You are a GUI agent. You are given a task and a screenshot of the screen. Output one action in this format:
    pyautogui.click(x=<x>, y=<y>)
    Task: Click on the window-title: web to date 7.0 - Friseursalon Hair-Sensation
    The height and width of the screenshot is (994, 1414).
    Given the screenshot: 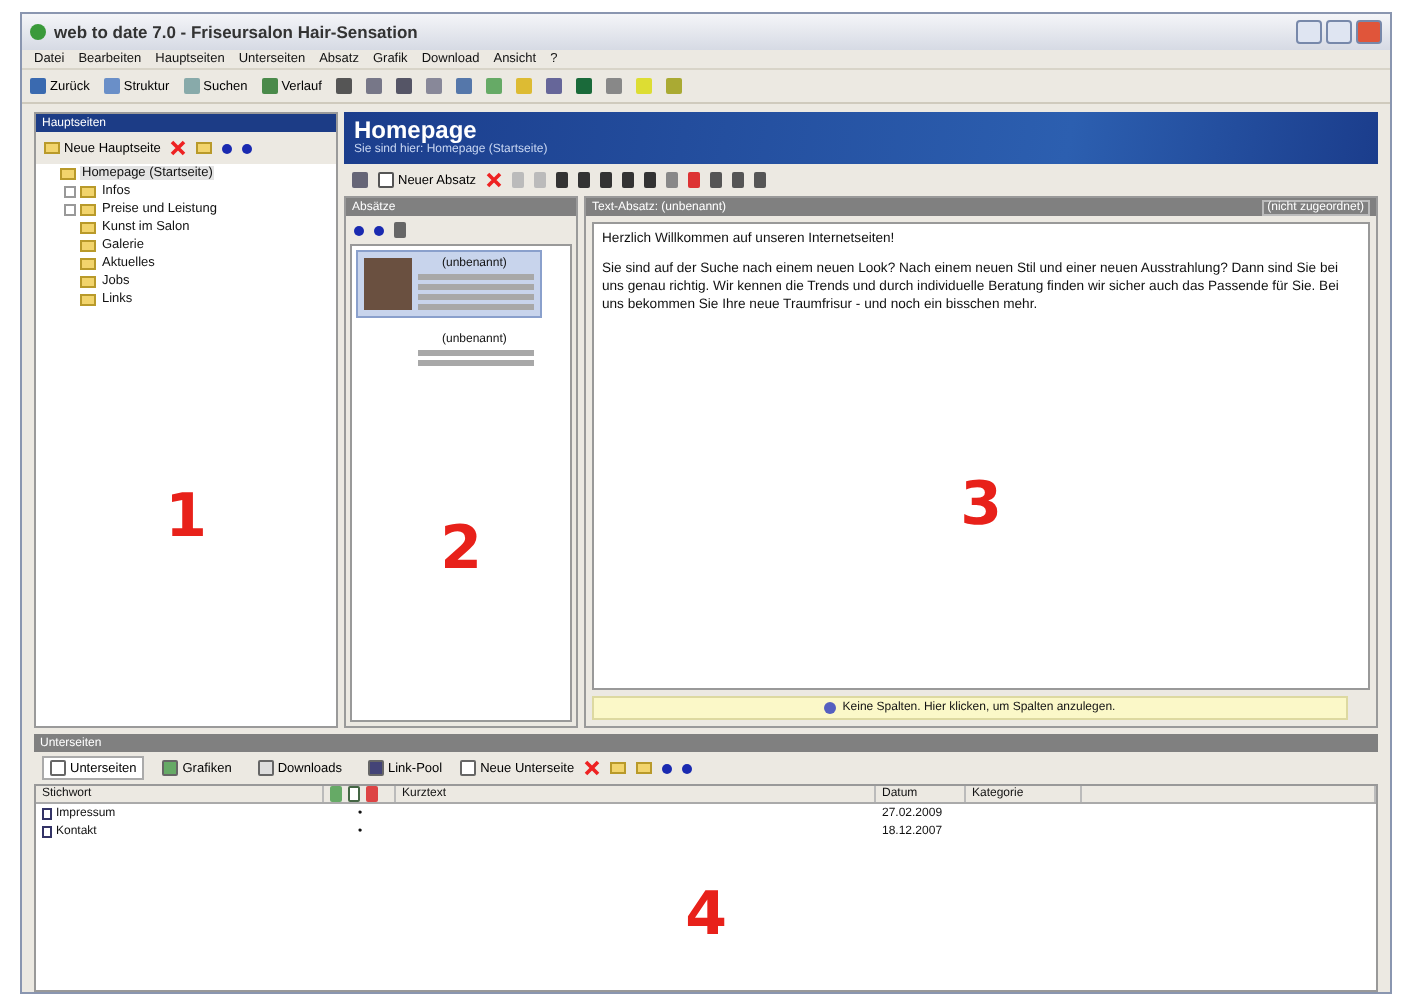 What is the action you would take?
    pyautogui.click(x=236, y=32)
    